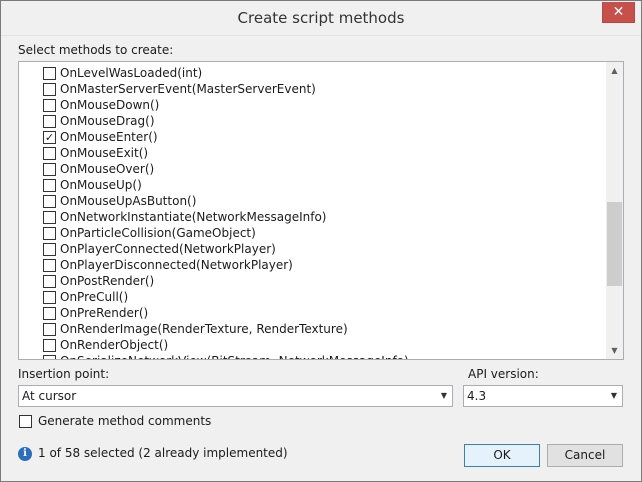 The height and width of the screenshot is (482, 642). I want to click on methods-scrollbar: ▲ ▼, so click(614, 210).